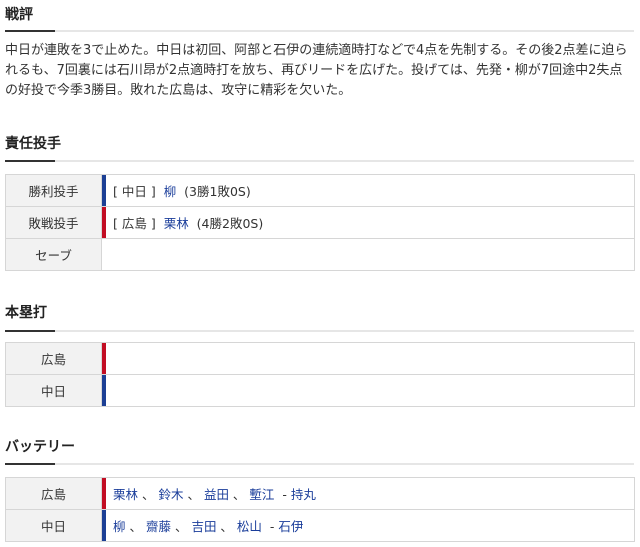 This screenshot has width=640, height=547. What do you see at coordinates (53, 222) in the screenshot?
I see `loss-pitcher-label: 敗戦投手` at bounding box center [53, 222].